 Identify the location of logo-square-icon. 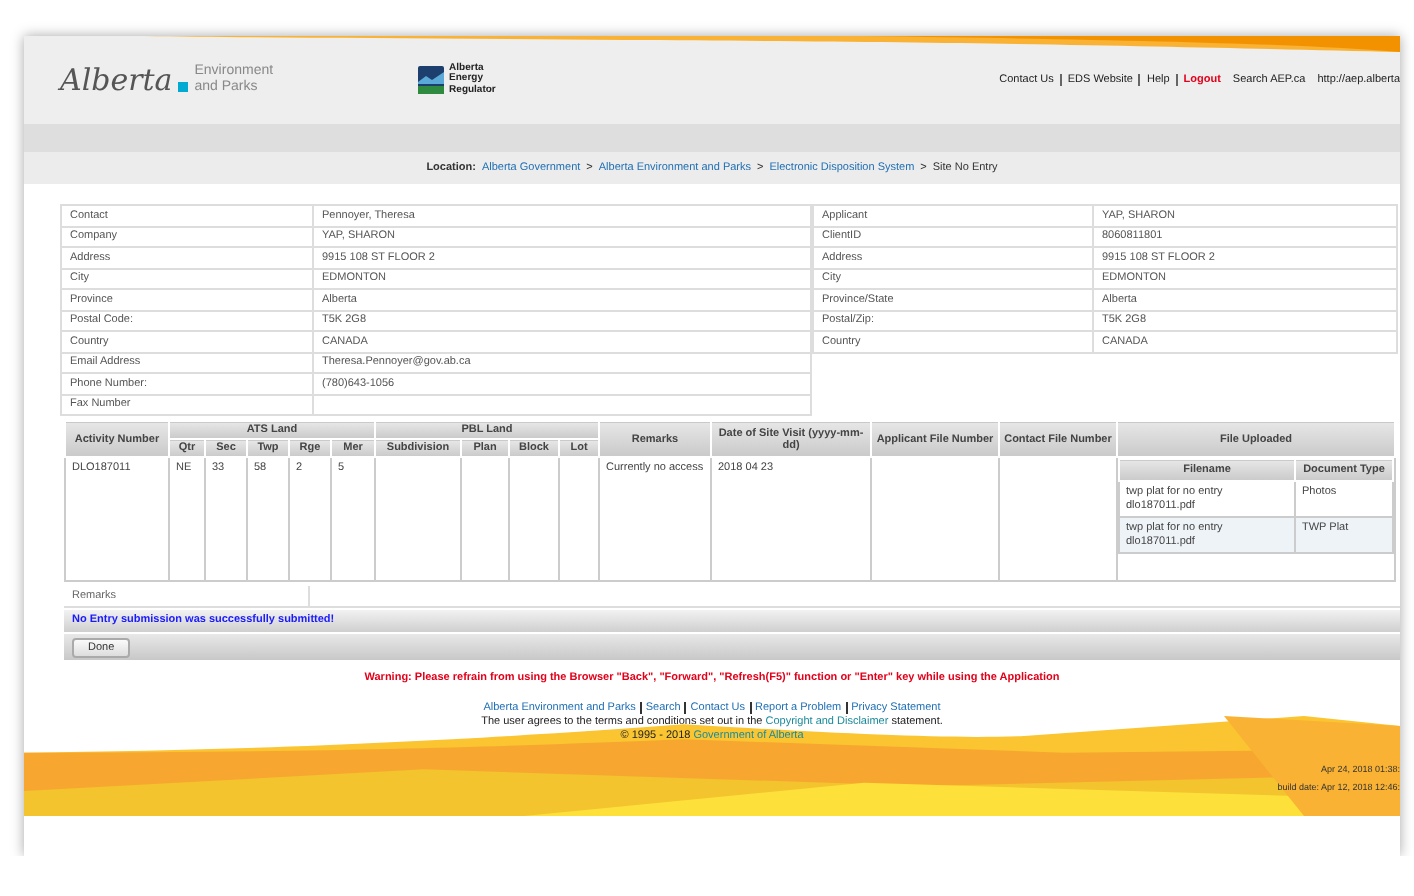
(183, 87).